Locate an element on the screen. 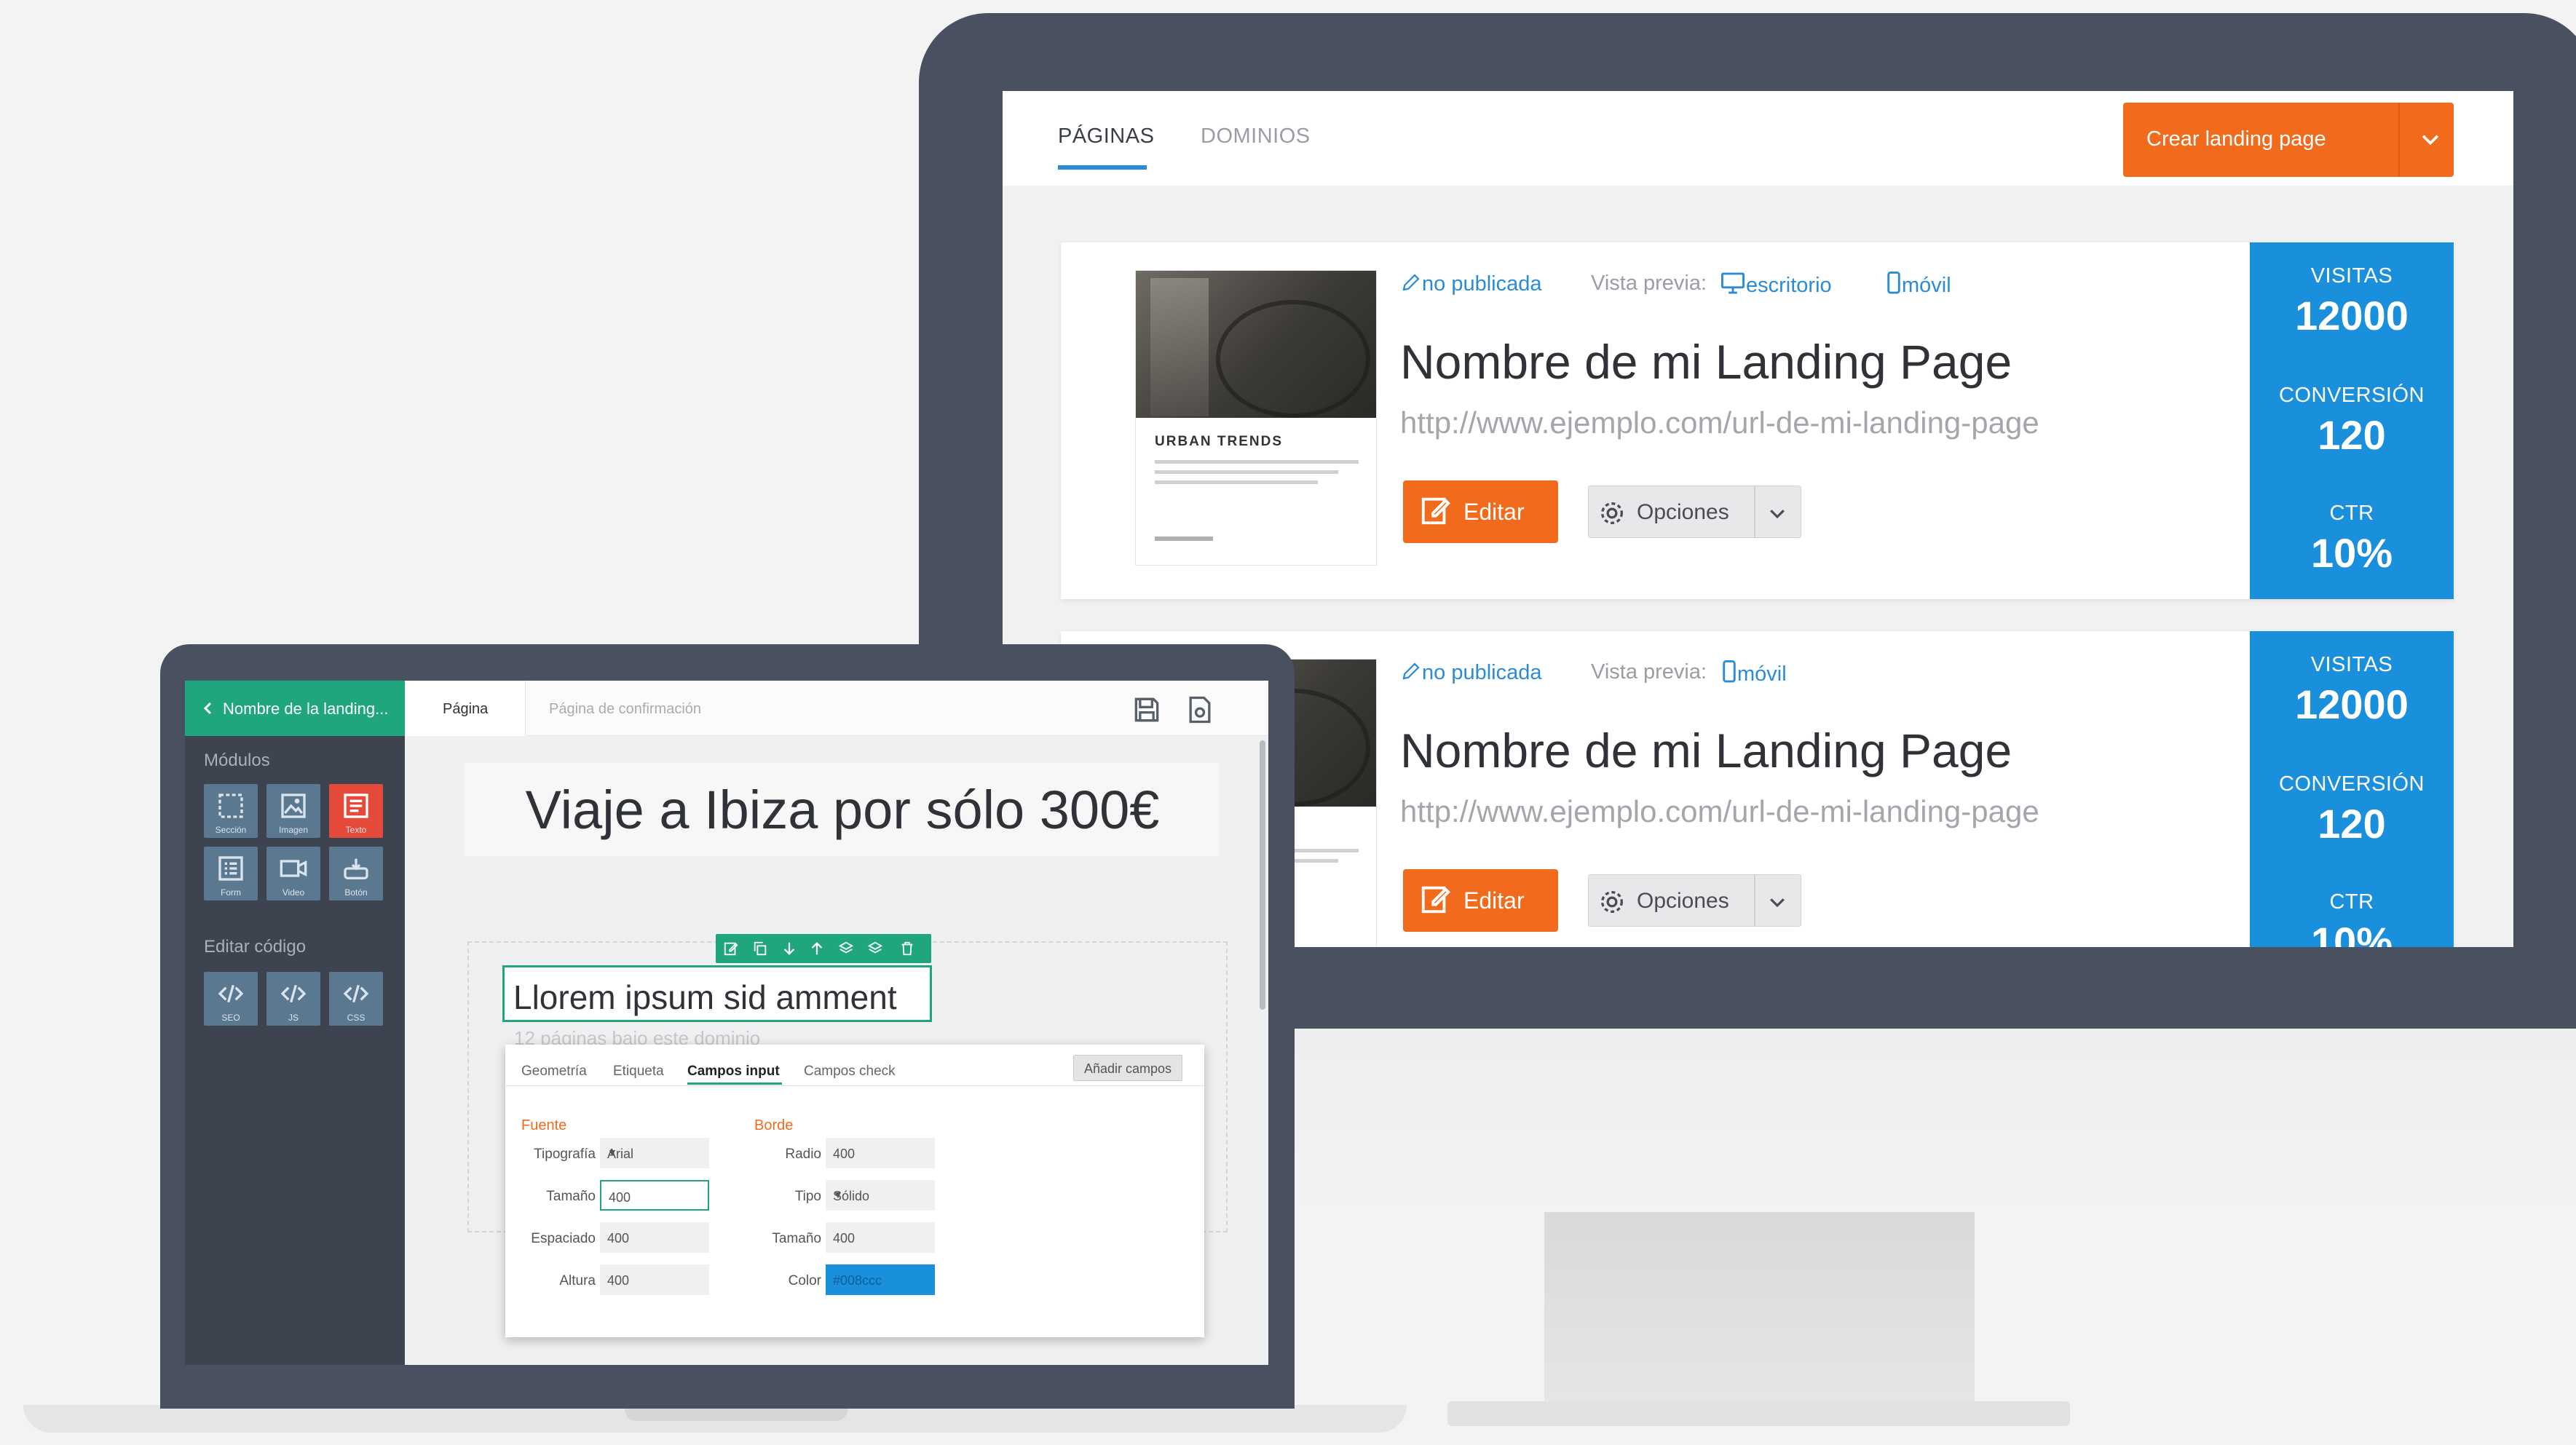 Image resolution: width=2576 pixels, height=1445 pixels. panel-tab-campos-check: Campos check is located at coordinates (850, 1072).